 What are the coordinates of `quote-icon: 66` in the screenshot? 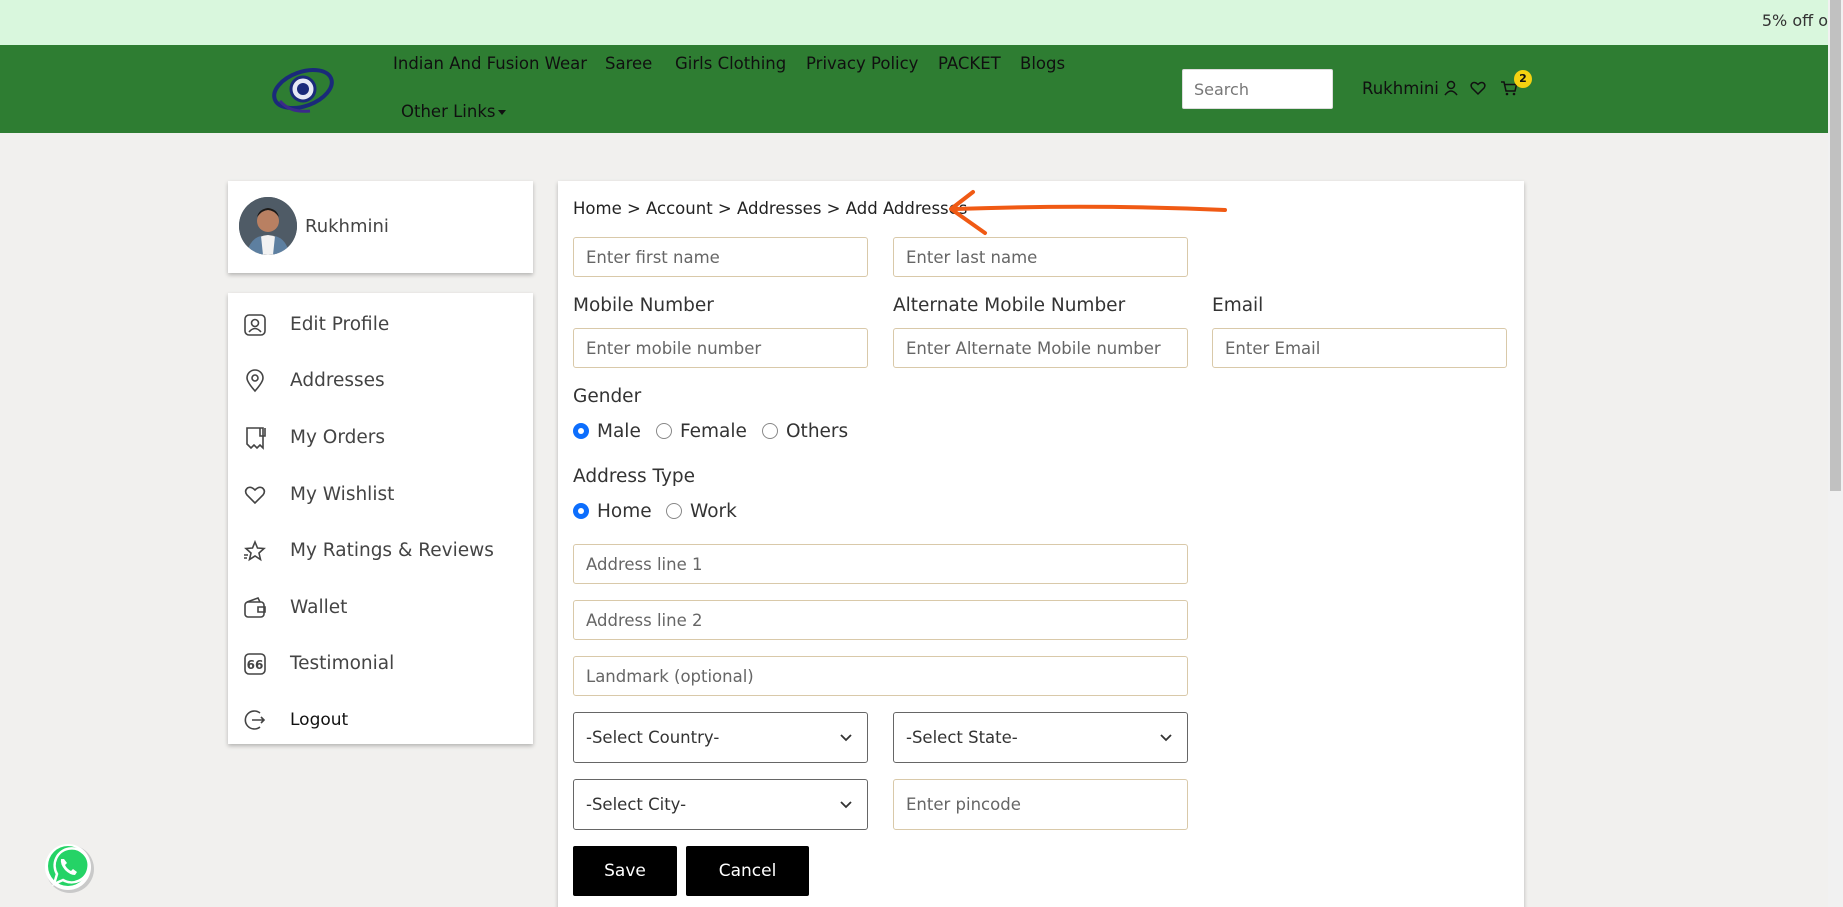 It's located at (255, 664).